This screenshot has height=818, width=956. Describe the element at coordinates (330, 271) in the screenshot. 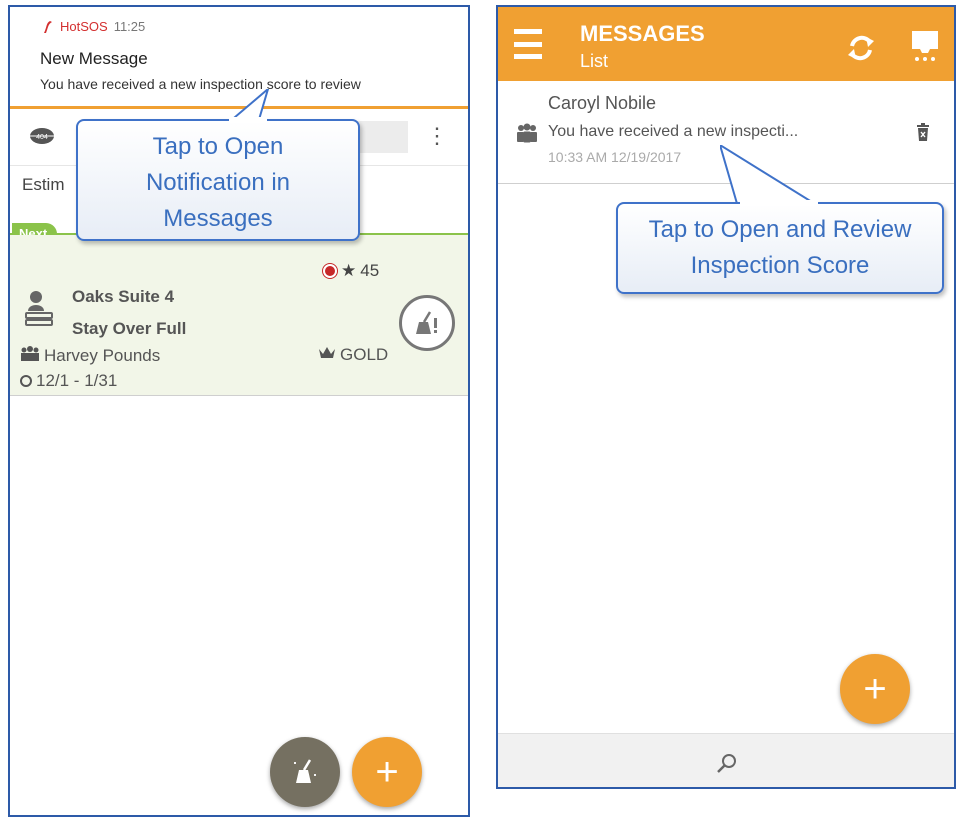

I see `red-priority-icon` at that location.